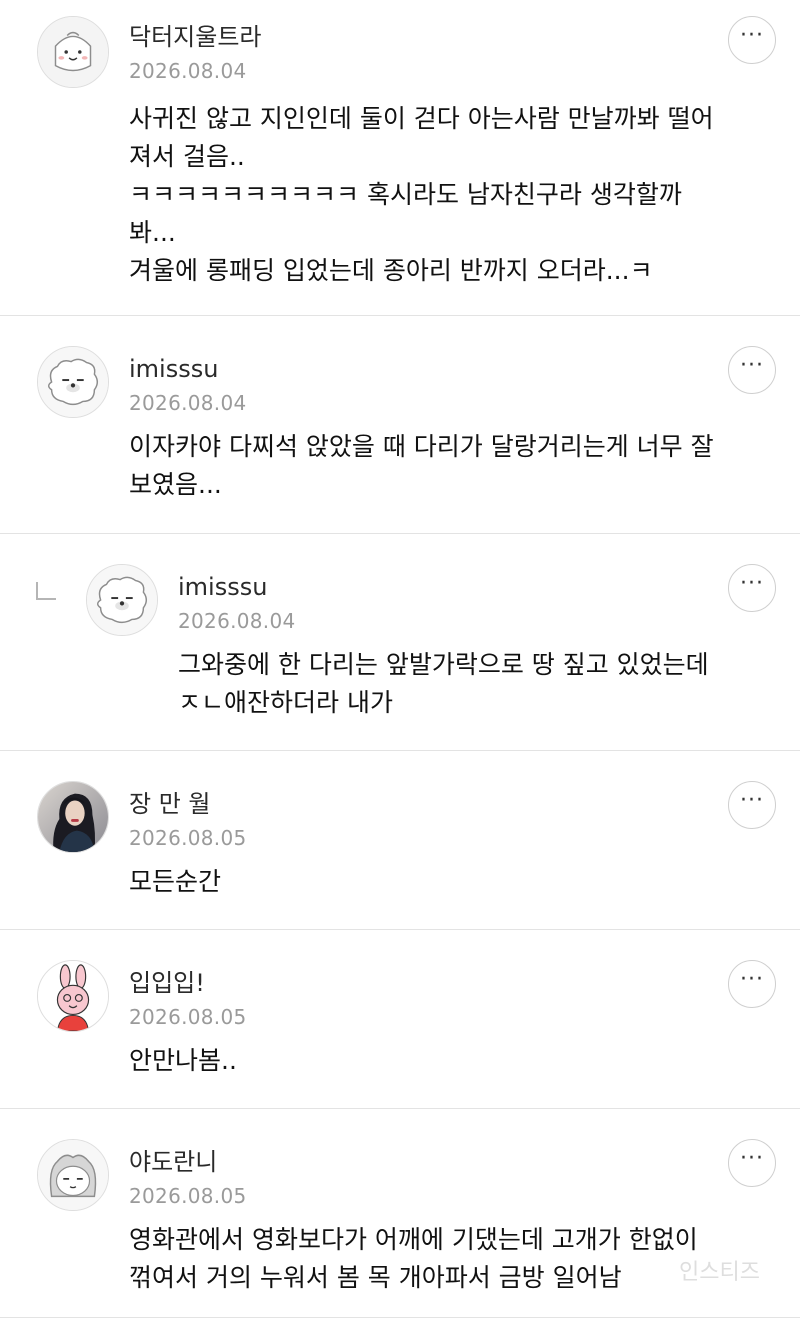 The width and height of the screenshot is (800, 1318). Describe the element at coordinates (400, 840) in the screenshot. I see `comment-item: 장 만 월 2026.08.05 ··· 모든순간` at that location.